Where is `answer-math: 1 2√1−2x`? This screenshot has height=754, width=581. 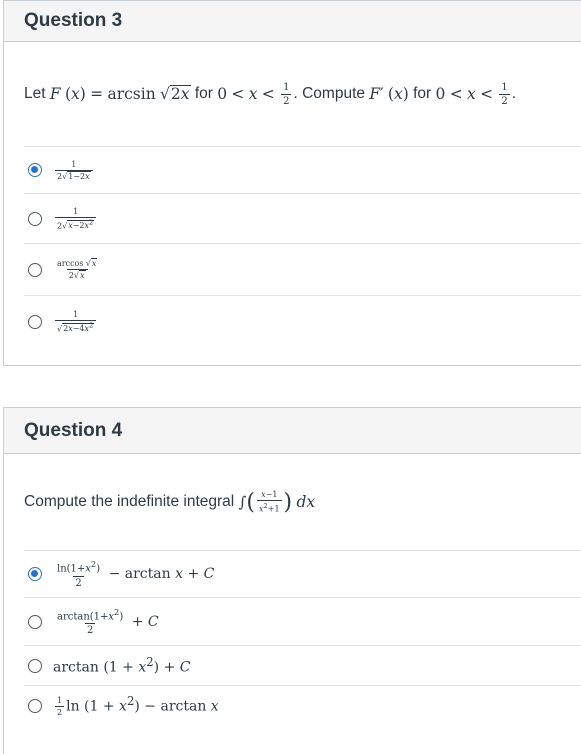
answer-math: 1 2√1−2x is located at coordinates (74, 170).